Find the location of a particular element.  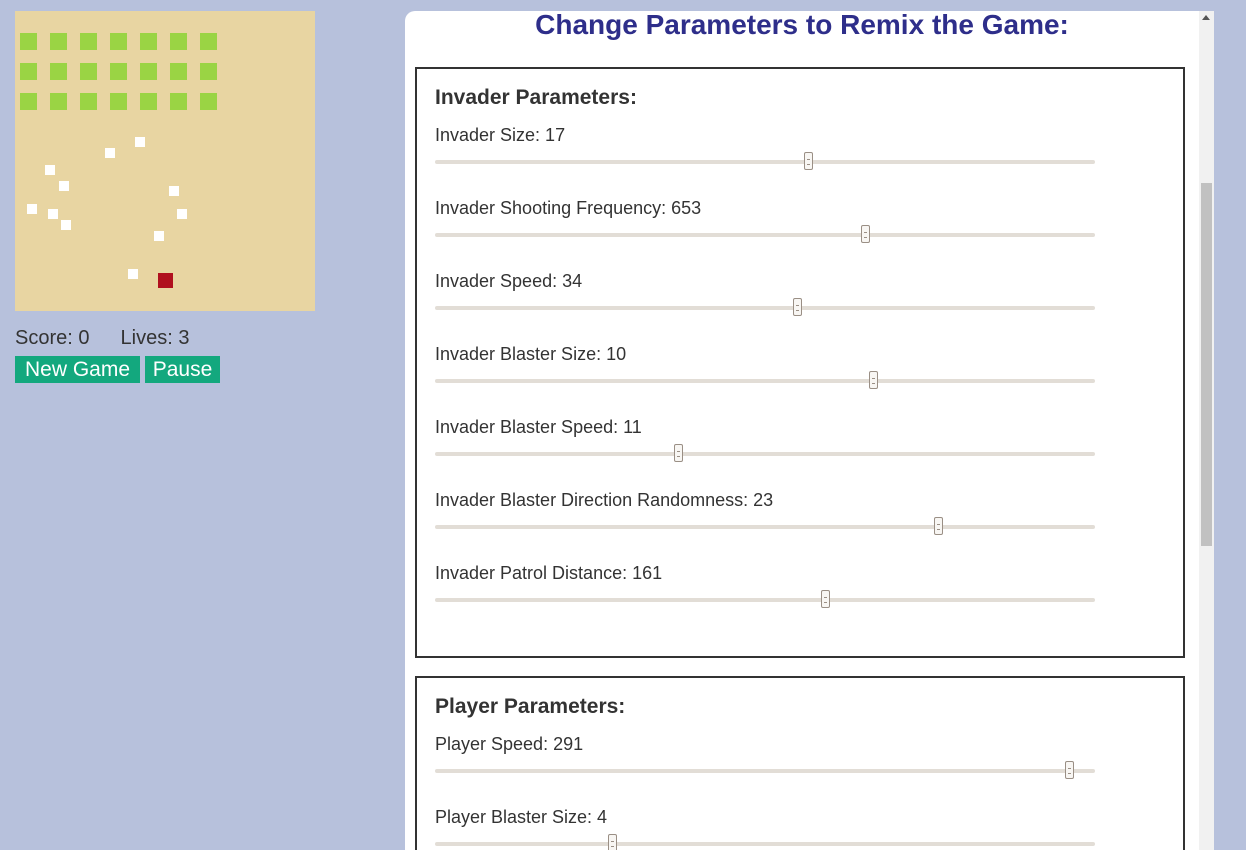

score-label: Score: is located at coordinates (44, 338).